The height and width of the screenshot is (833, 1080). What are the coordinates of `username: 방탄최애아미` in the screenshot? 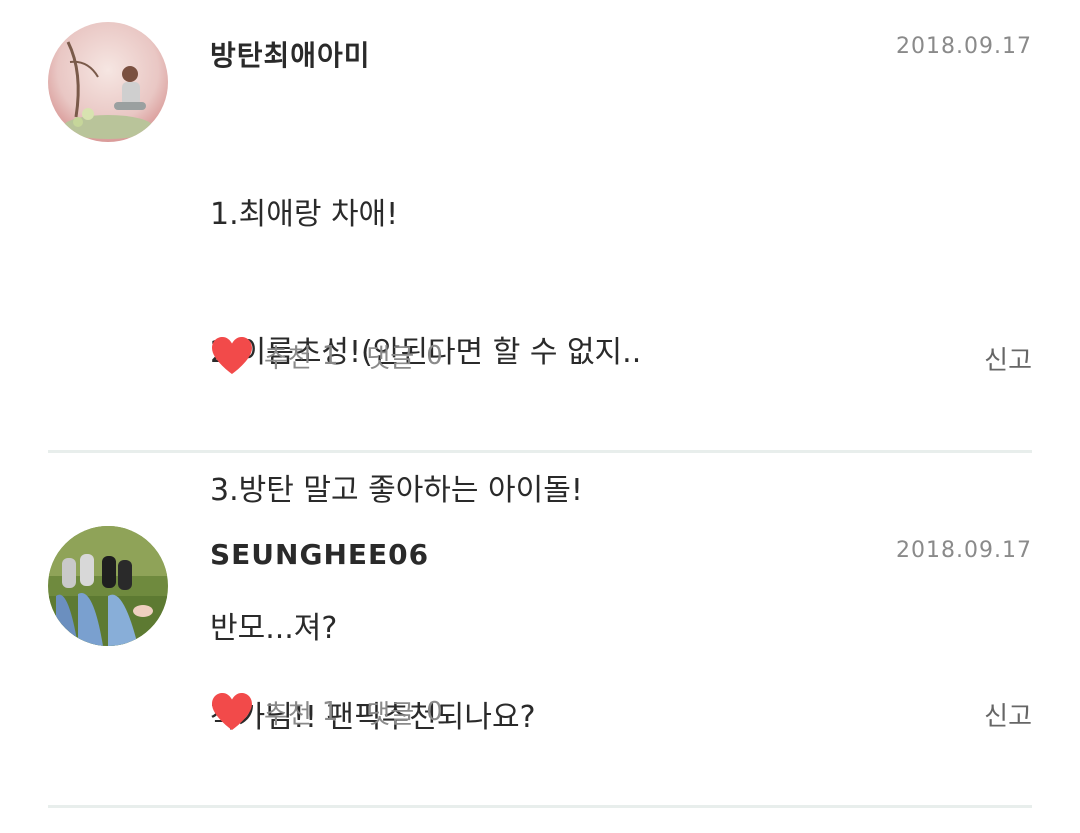 It's located at (290, 54).